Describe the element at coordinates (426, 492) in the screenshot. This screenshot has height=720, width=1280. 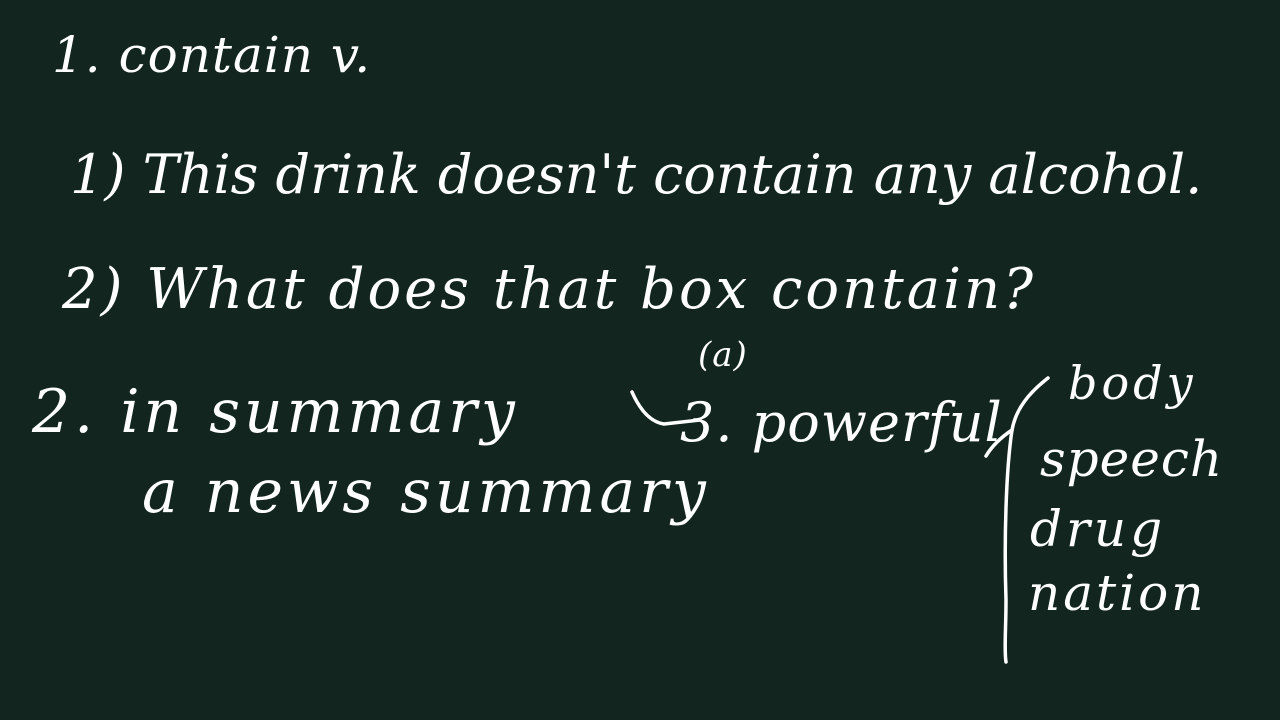
I see `item2-phrase: a news summary` at that location.